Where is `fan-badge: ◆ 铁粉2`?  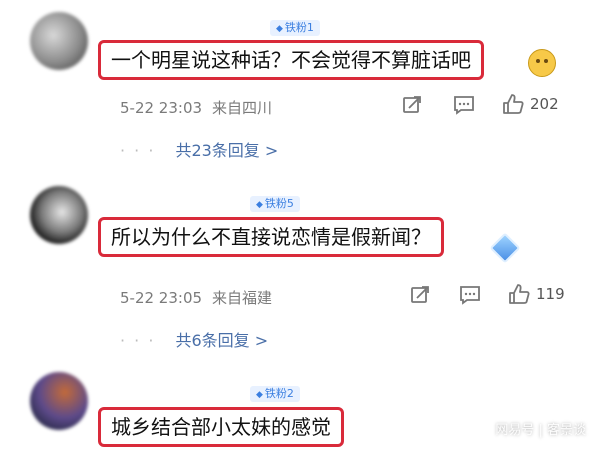 fan-badge: ◆ 铁粉2 is located at coordinates (275, 394).